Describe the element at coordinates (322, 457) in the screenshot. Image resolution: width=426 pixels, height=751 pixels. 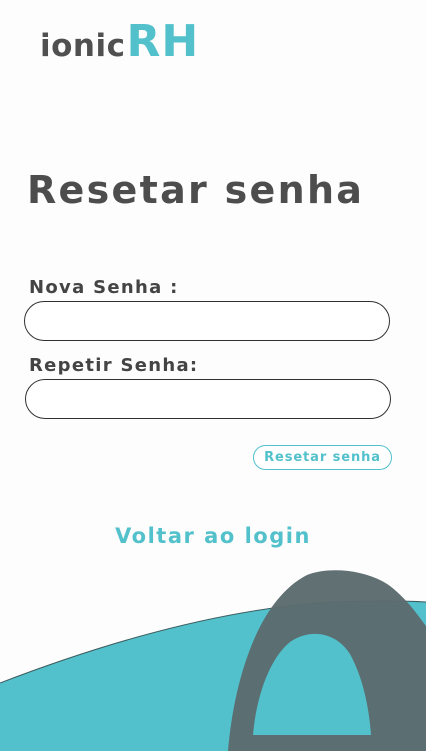
I see `reset-password-button: Resetar senha` at that location.